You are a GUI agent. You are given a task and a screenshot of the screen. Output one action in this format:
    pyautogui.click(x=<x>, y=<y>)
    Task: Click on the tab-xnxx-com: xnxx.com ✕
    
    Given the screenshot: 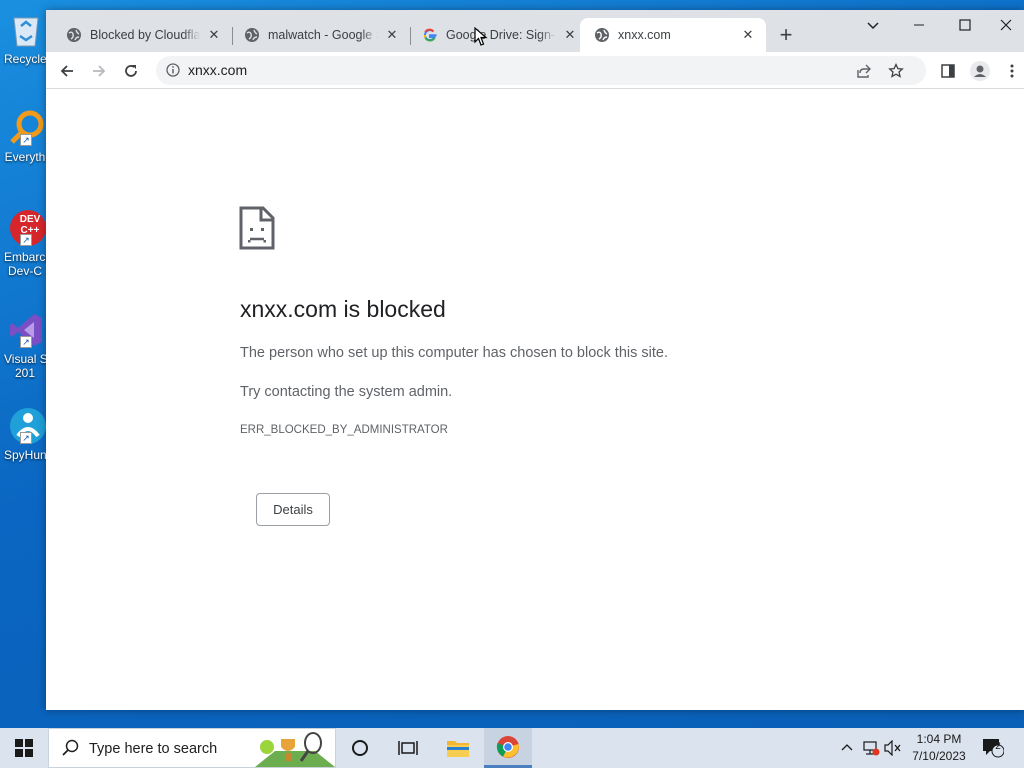 What is the action you would take?
    pyautogui.click(x=673, y=35)
    